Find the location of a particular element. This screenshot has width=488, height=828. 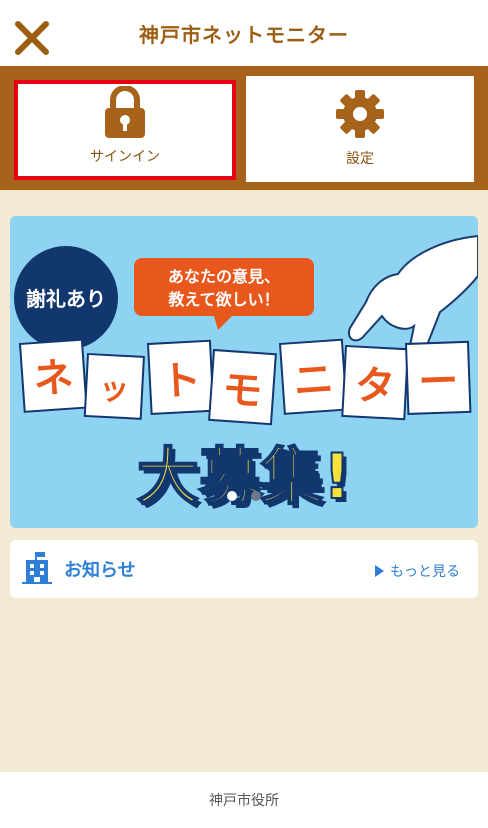

card-row: ネ ッ ト モ ニ タ ー is located at coordinates (245, 382).